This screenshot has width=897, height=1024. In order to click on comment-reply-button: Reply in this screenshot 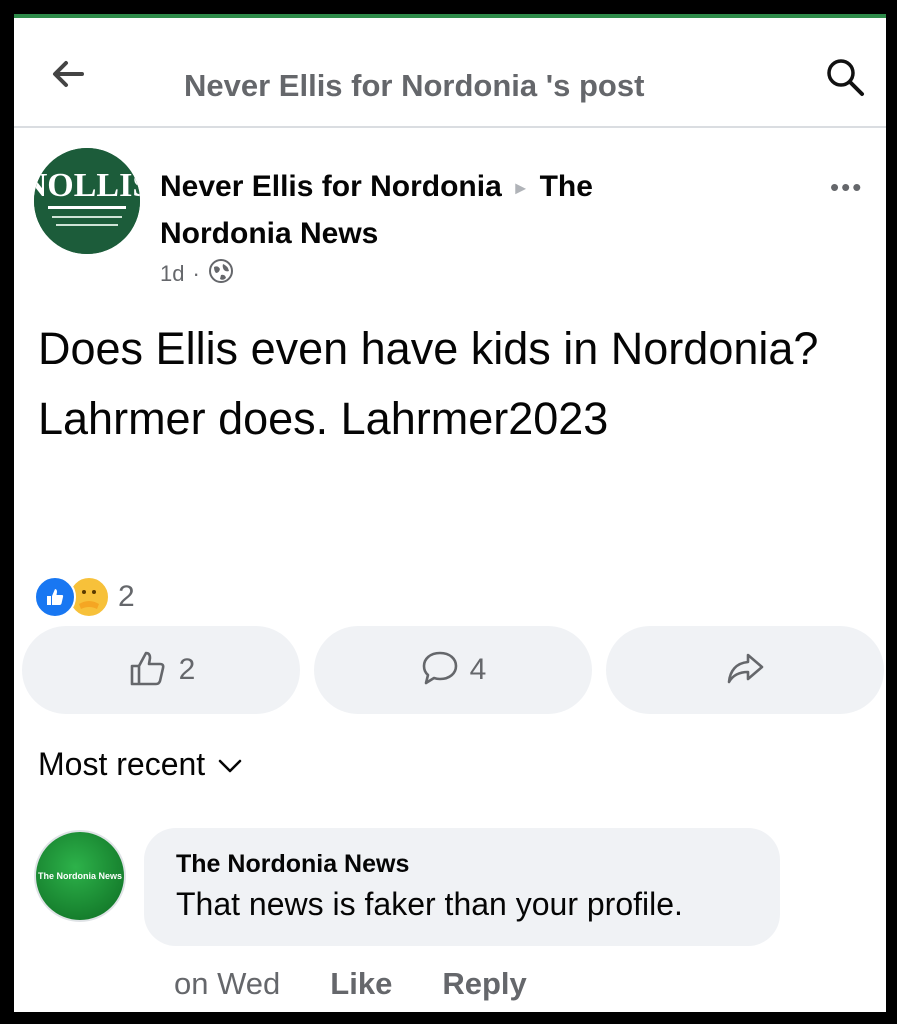, I will do `click(484, 984)`.